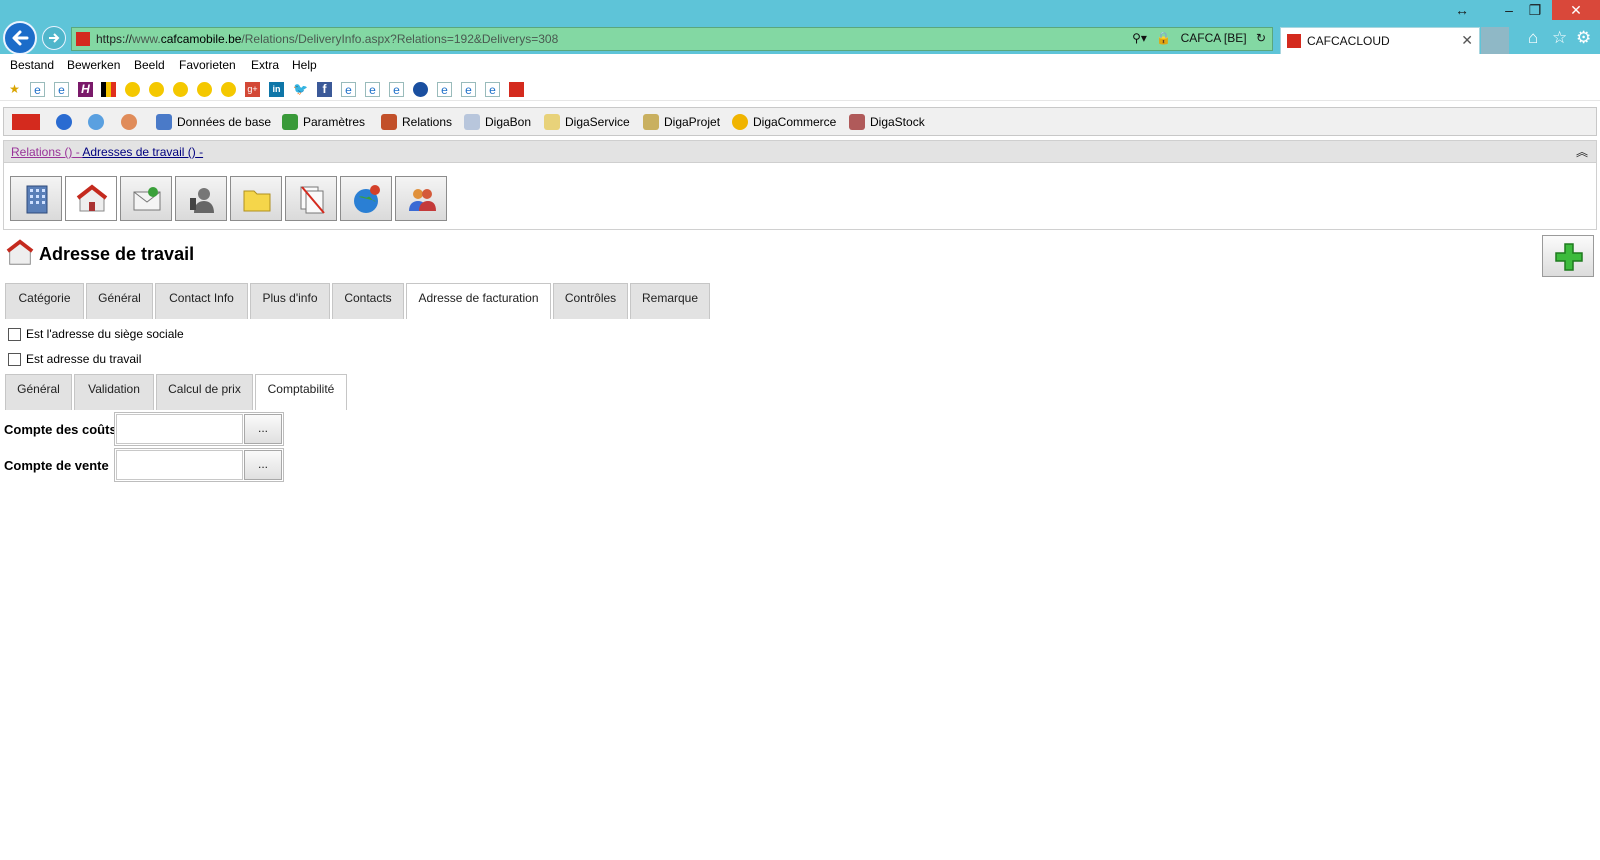  I want to click on toolbar-digastock: DigaStock, so click(887, 122).